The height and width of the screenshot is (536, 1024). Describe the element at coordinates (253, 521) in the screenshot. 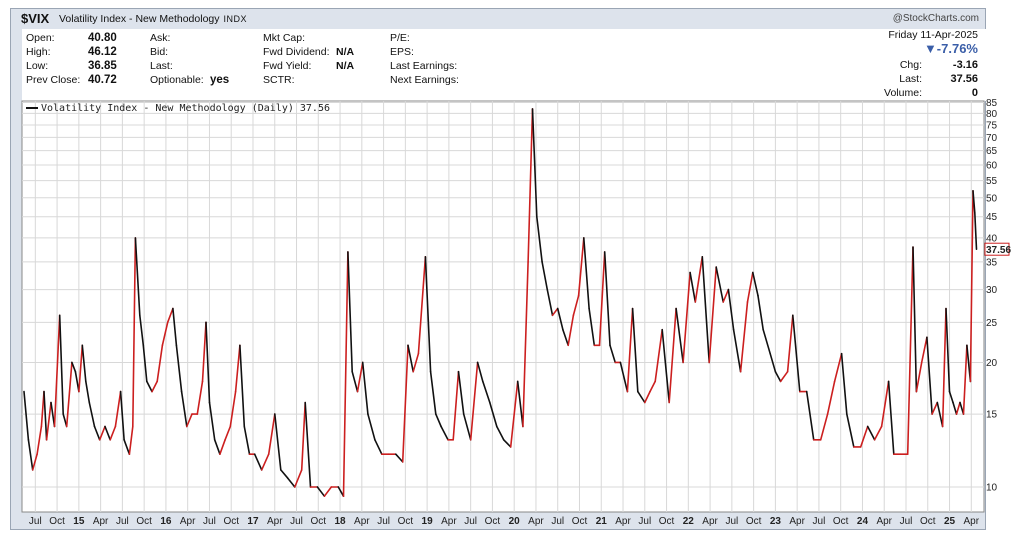

I see `x-tick-label: 17` at that location.